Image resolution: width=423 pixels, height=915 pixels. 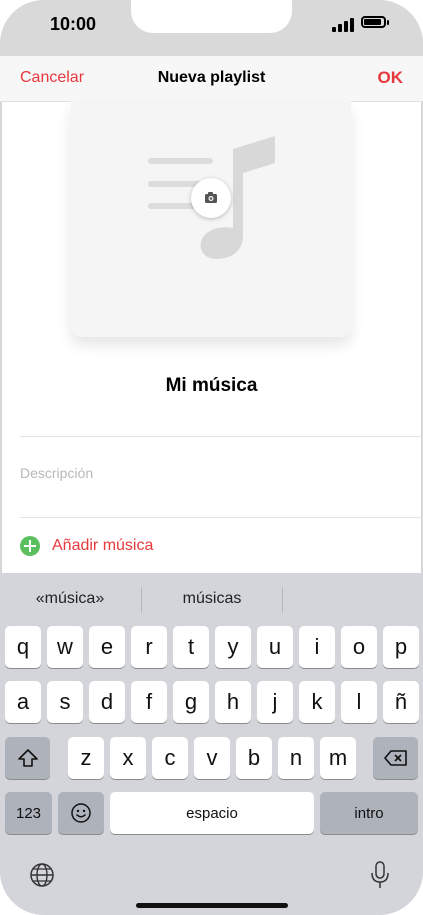 What do you see at coordinates (149, 702) in the screenshot?
I see `key-f: f` at bounding box center [149, 702].